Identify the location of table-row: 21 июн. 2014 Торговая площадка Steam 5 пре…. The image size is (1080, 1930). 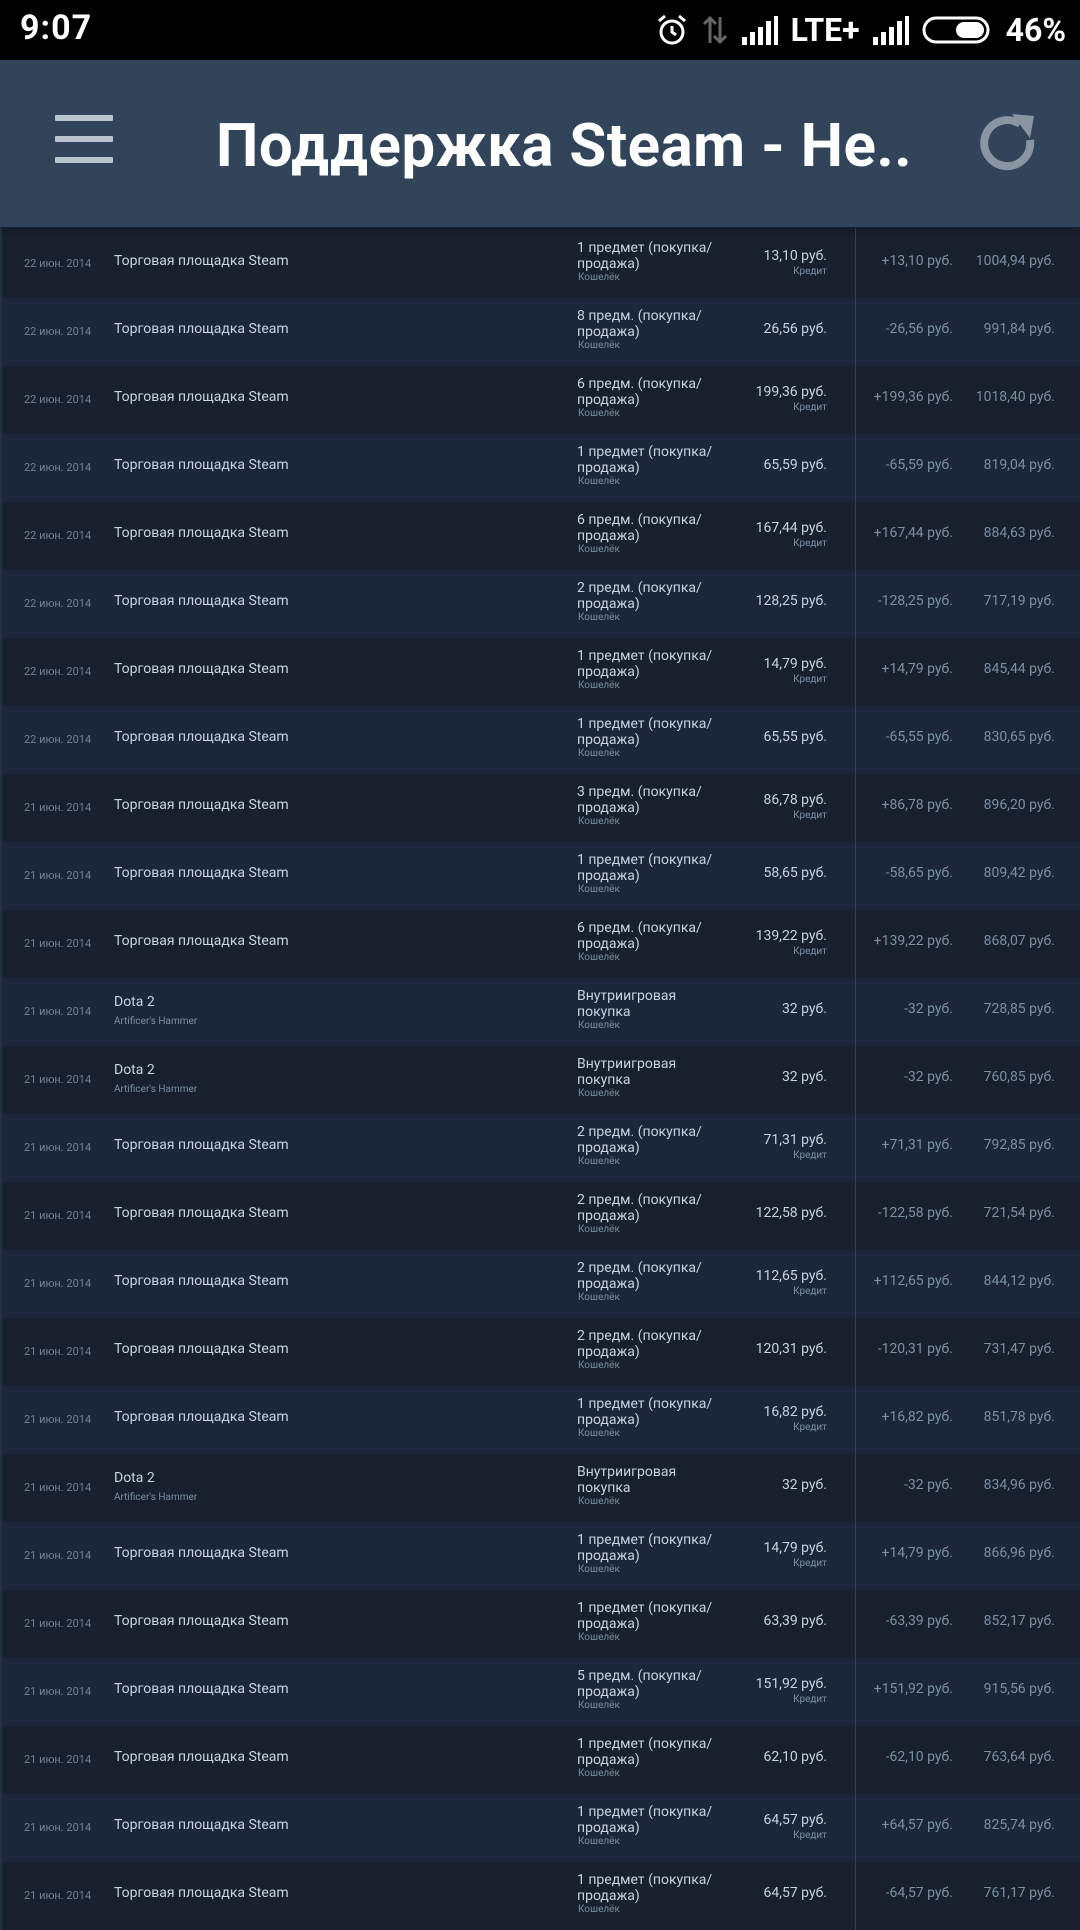
(540, 1692).